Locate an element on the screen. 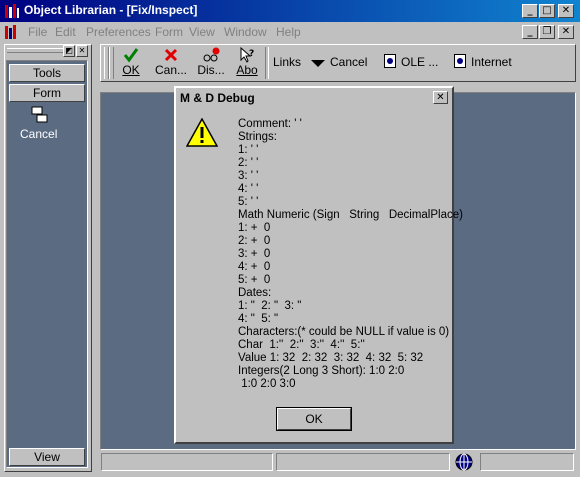 The height and width of the screenshot is (477, 580). debug-line: 1: ' ' is located at coordinates (248, 150).